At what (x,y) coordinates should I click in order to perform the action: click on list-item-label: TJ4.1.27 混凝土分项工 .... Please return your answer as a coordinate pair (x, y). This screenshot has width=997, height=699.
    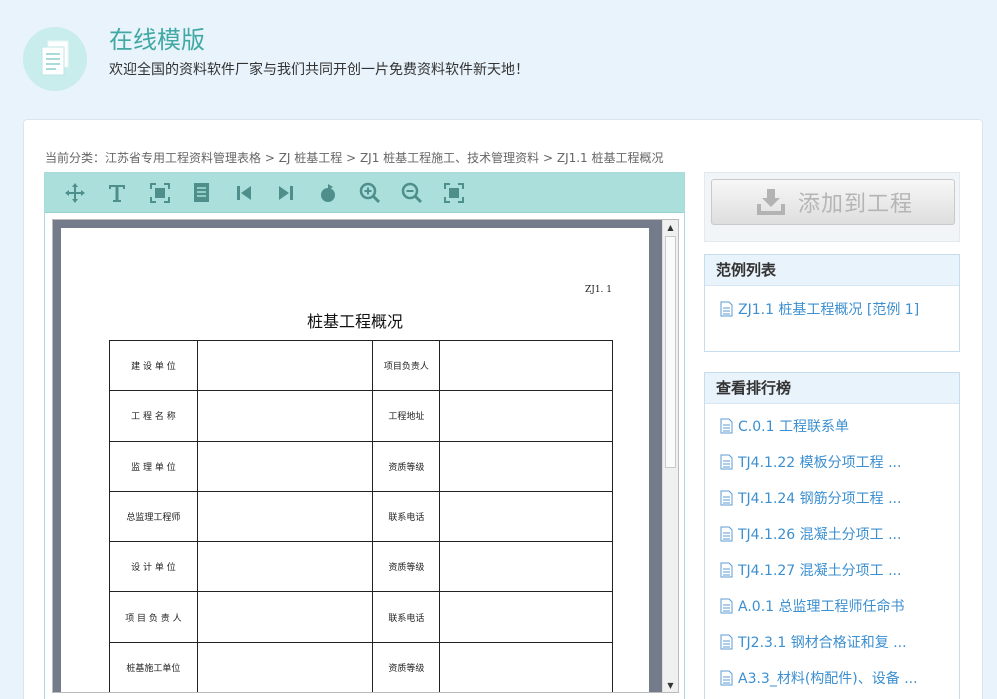
    Looking at the image, I should click on (820, 571).